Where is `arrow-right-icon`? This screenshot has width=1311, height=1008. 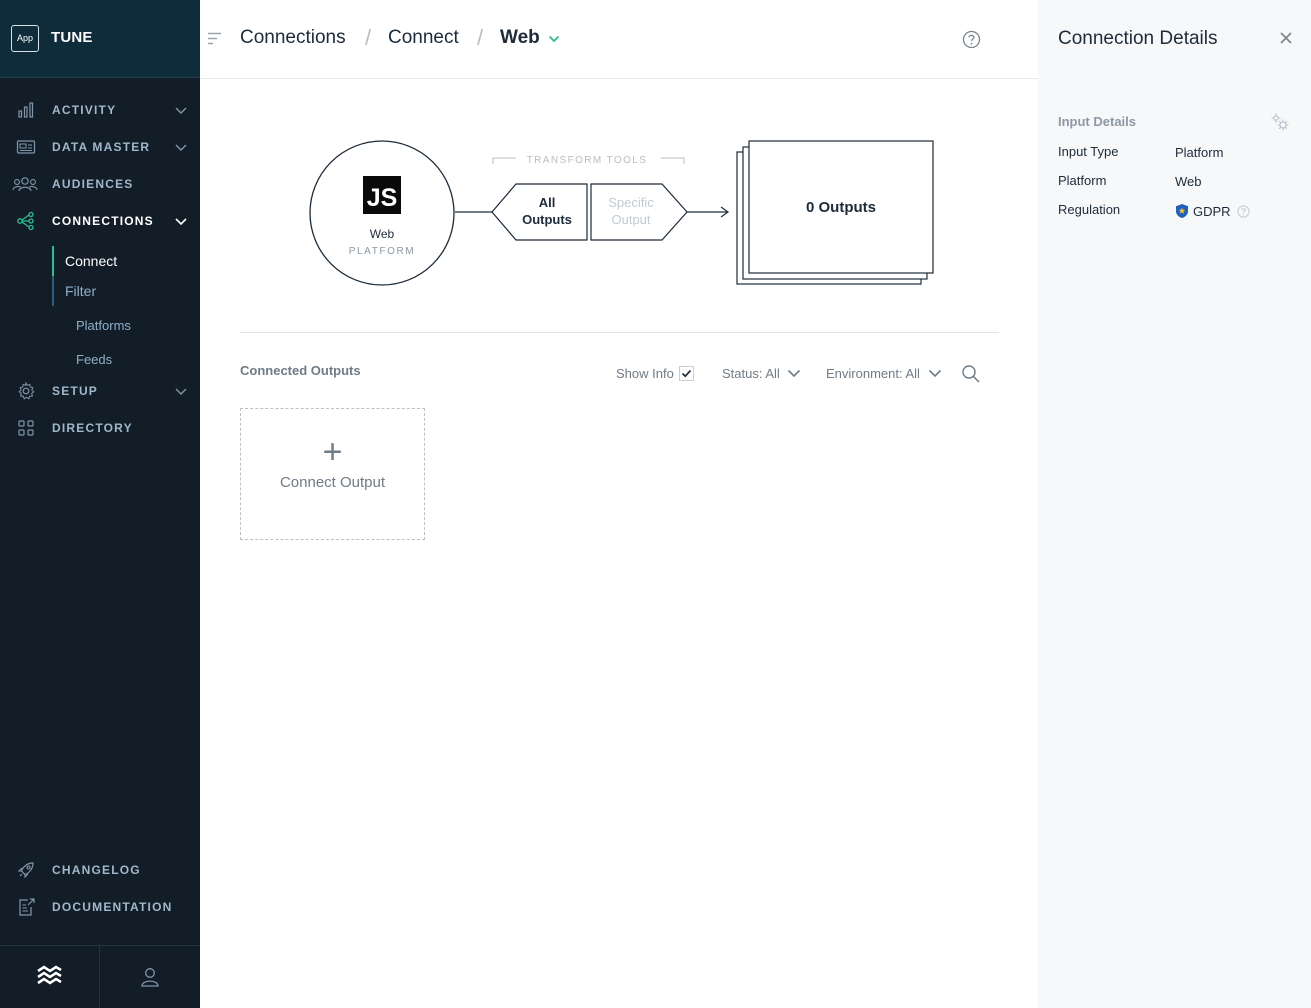
arrow-right-icon is located at coordinates (708, 212).